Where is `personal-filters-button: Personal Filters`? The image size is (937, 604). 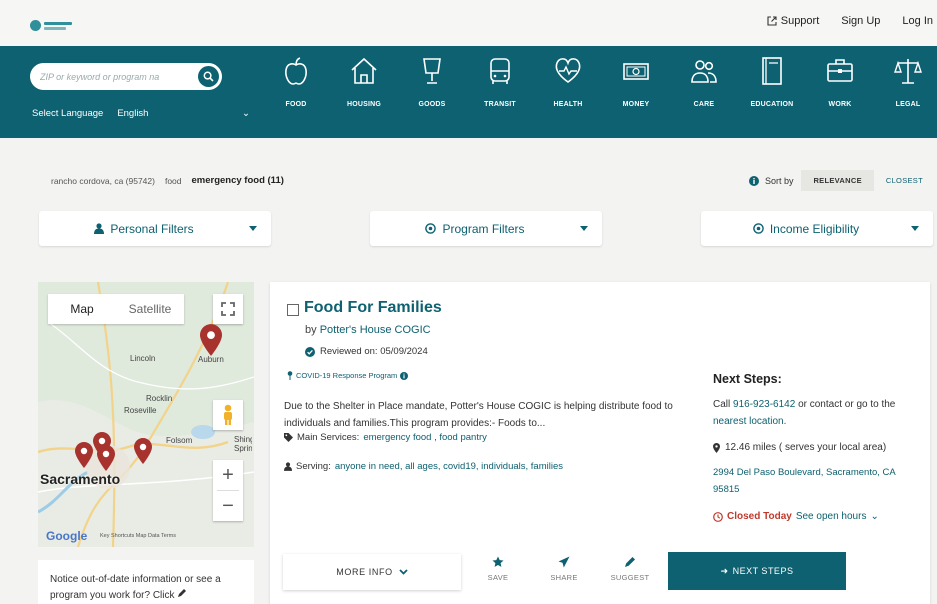
personal-filters-button: Personal Filters is located at coordinates (155, 228).